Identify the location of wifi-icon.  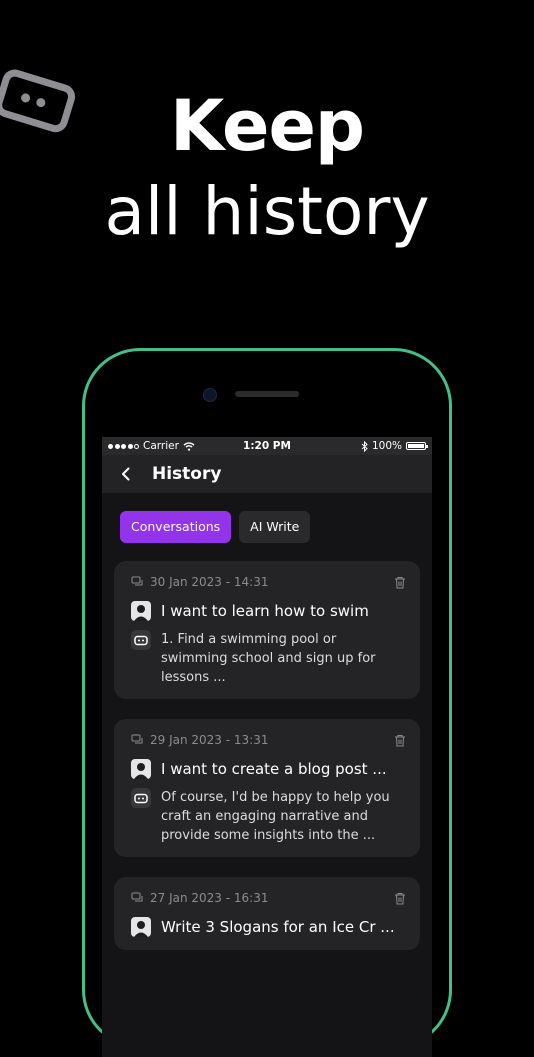
(189, 446).